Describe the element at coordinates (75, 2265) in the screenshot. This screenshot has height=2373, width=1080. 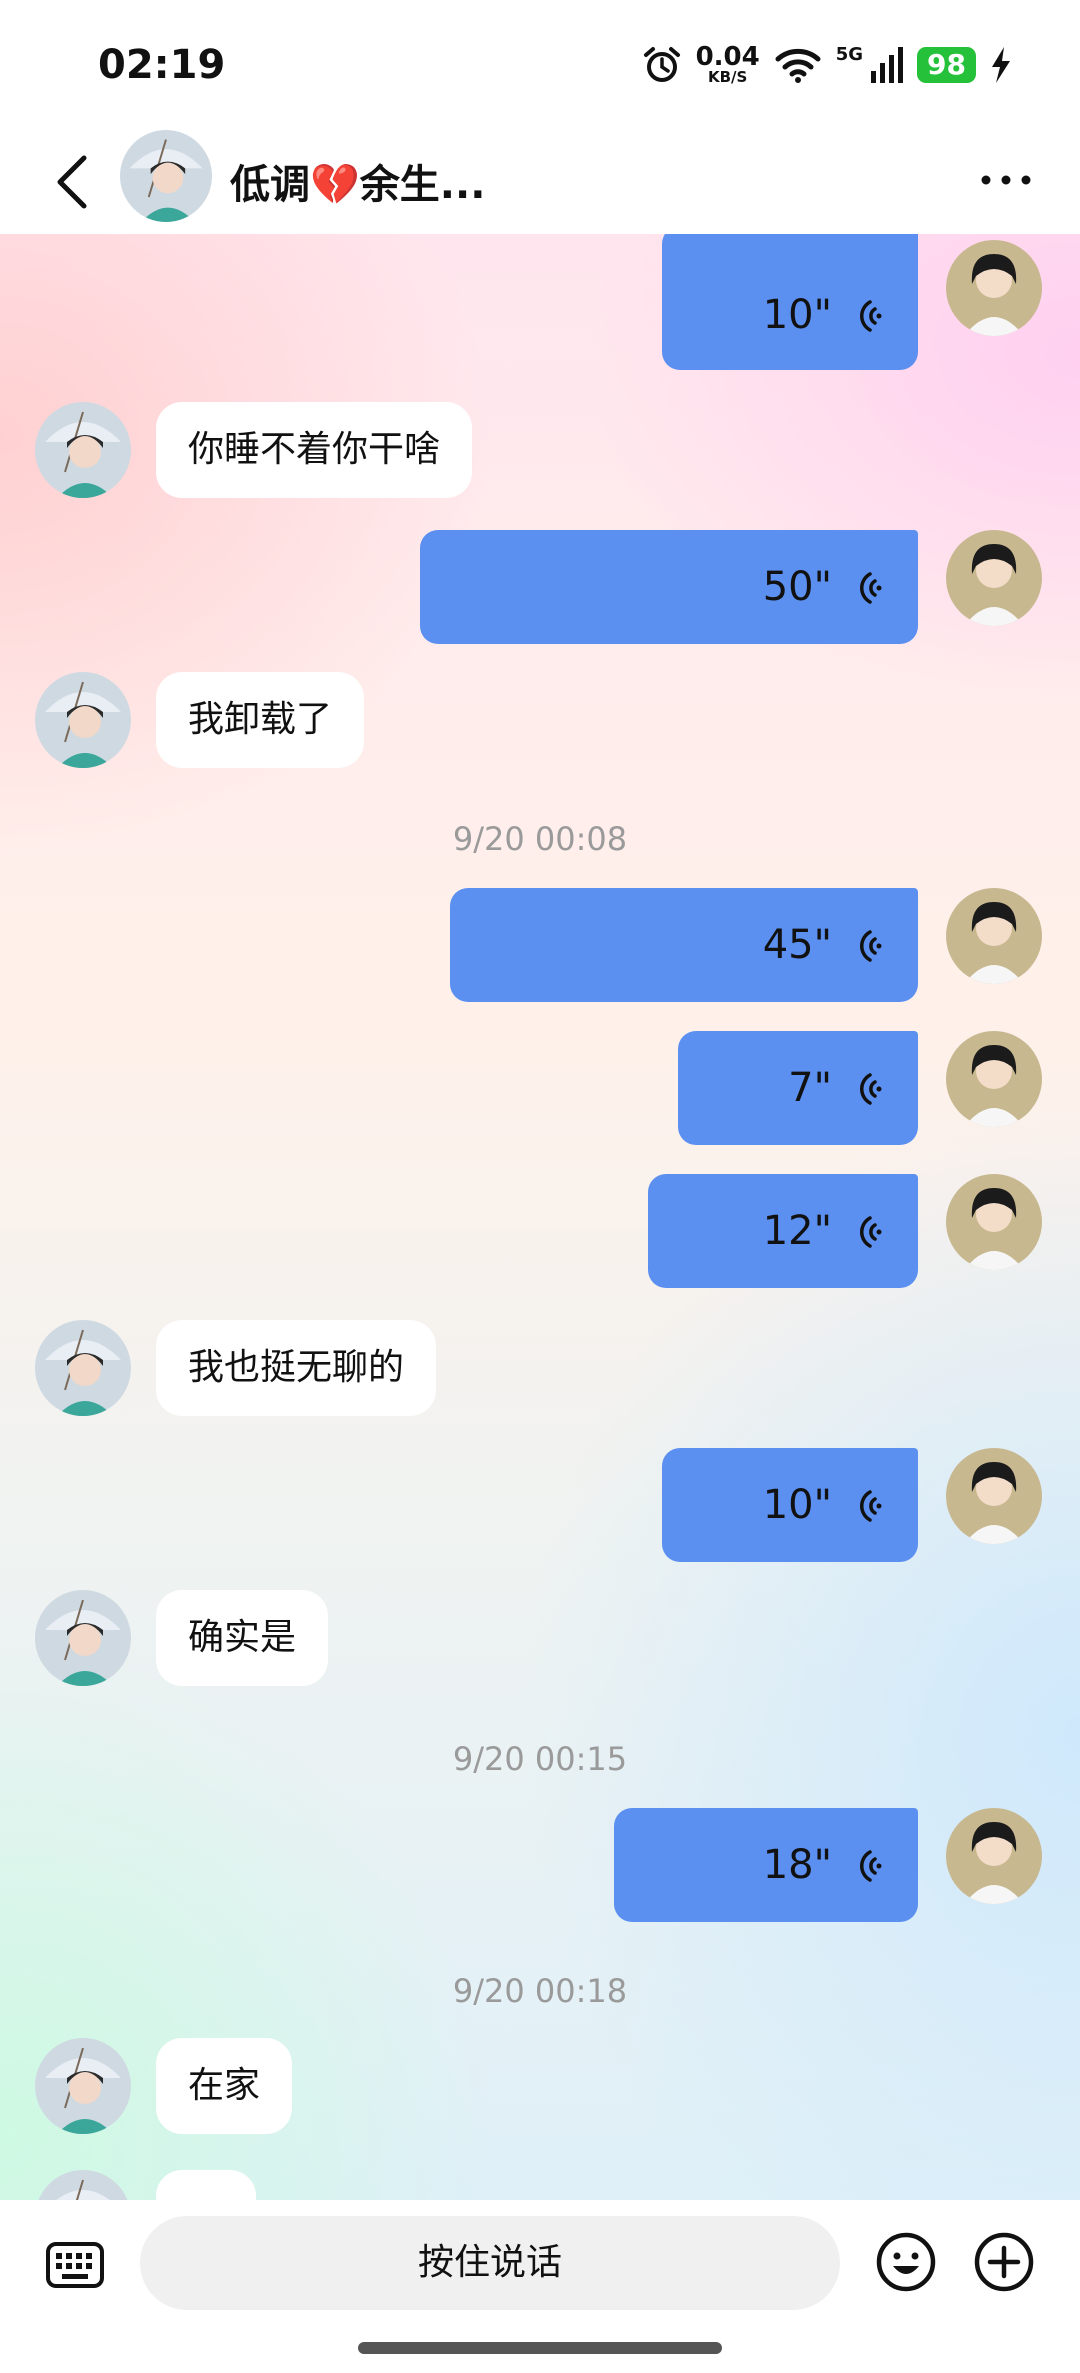
I see `keyboard-icon` at that location.